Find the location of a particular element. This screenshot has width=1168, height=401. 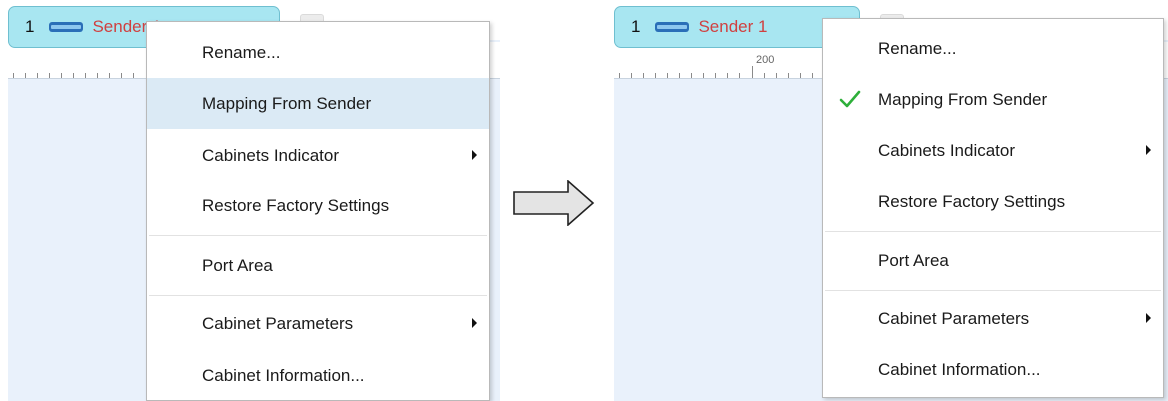

ruler-label: 200 is located at coordinates (765, 60).